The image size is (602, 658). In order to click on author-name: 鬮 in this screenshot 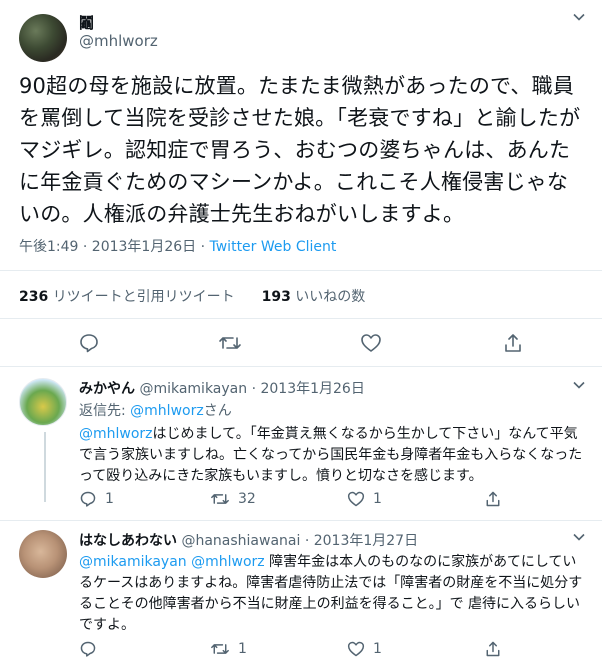, I will do `click(86, 22)`.